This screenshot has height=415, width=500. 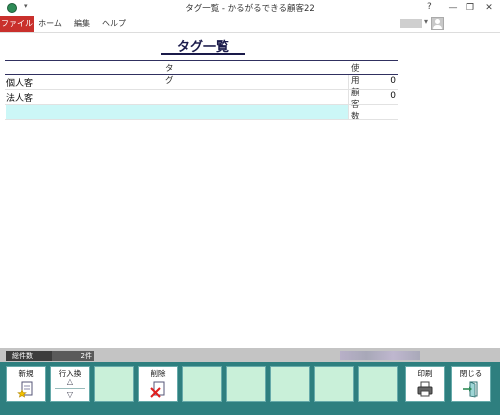 What do you see at coordinates (26, 391) in the screenshot?
I see `new-document-icon` at bounding box center [26, 391].